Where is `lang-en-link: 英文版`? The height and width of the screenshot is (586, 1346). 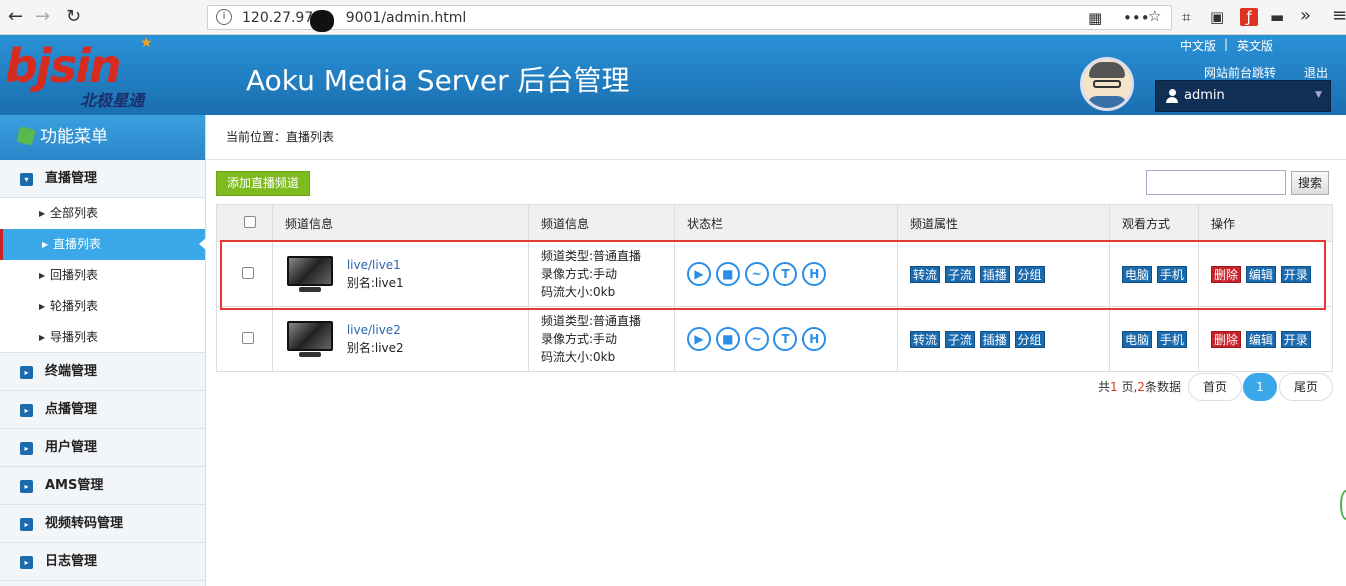
lang-en-link: 英文版 is located at coordinates (1255, 45).